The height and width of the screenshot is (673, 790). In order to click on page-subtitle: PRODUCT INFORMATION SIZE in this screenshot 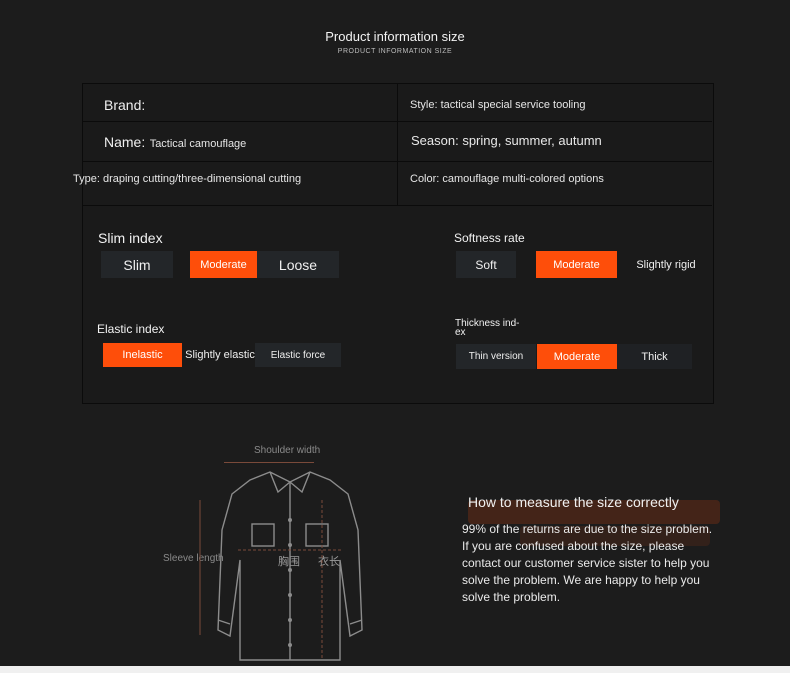, I will do `click(395, 51)`.